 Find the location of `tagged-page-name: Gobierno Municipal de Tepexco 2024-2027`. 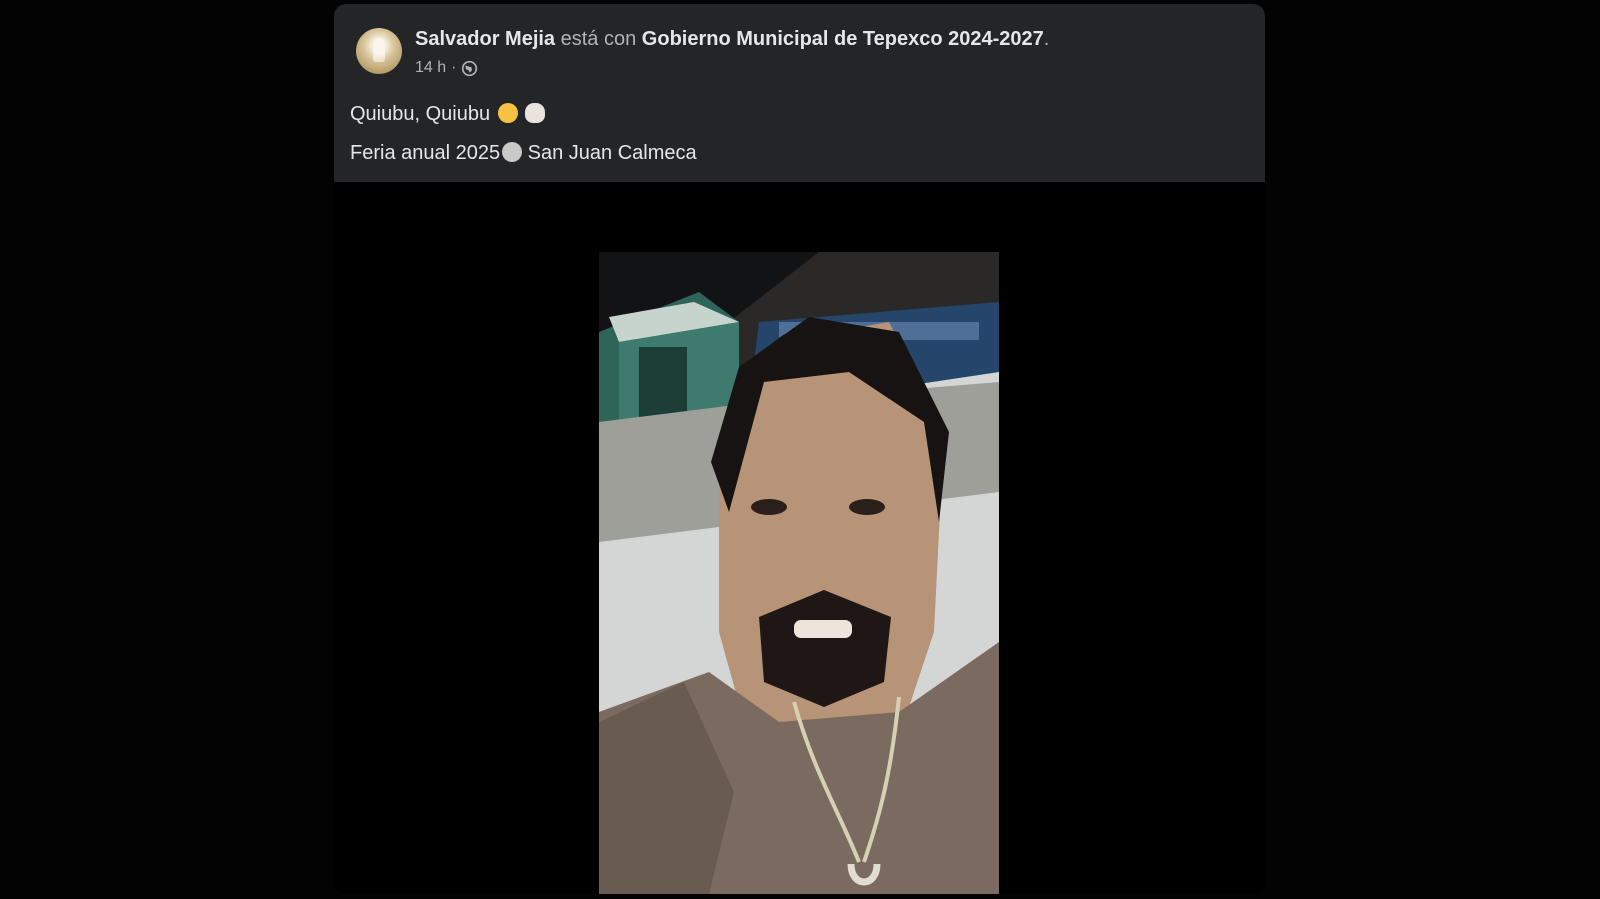

tagged-page-name: Gobierno Municipal de Tepexco 2024-2027 is located at coordinates (843, 39).